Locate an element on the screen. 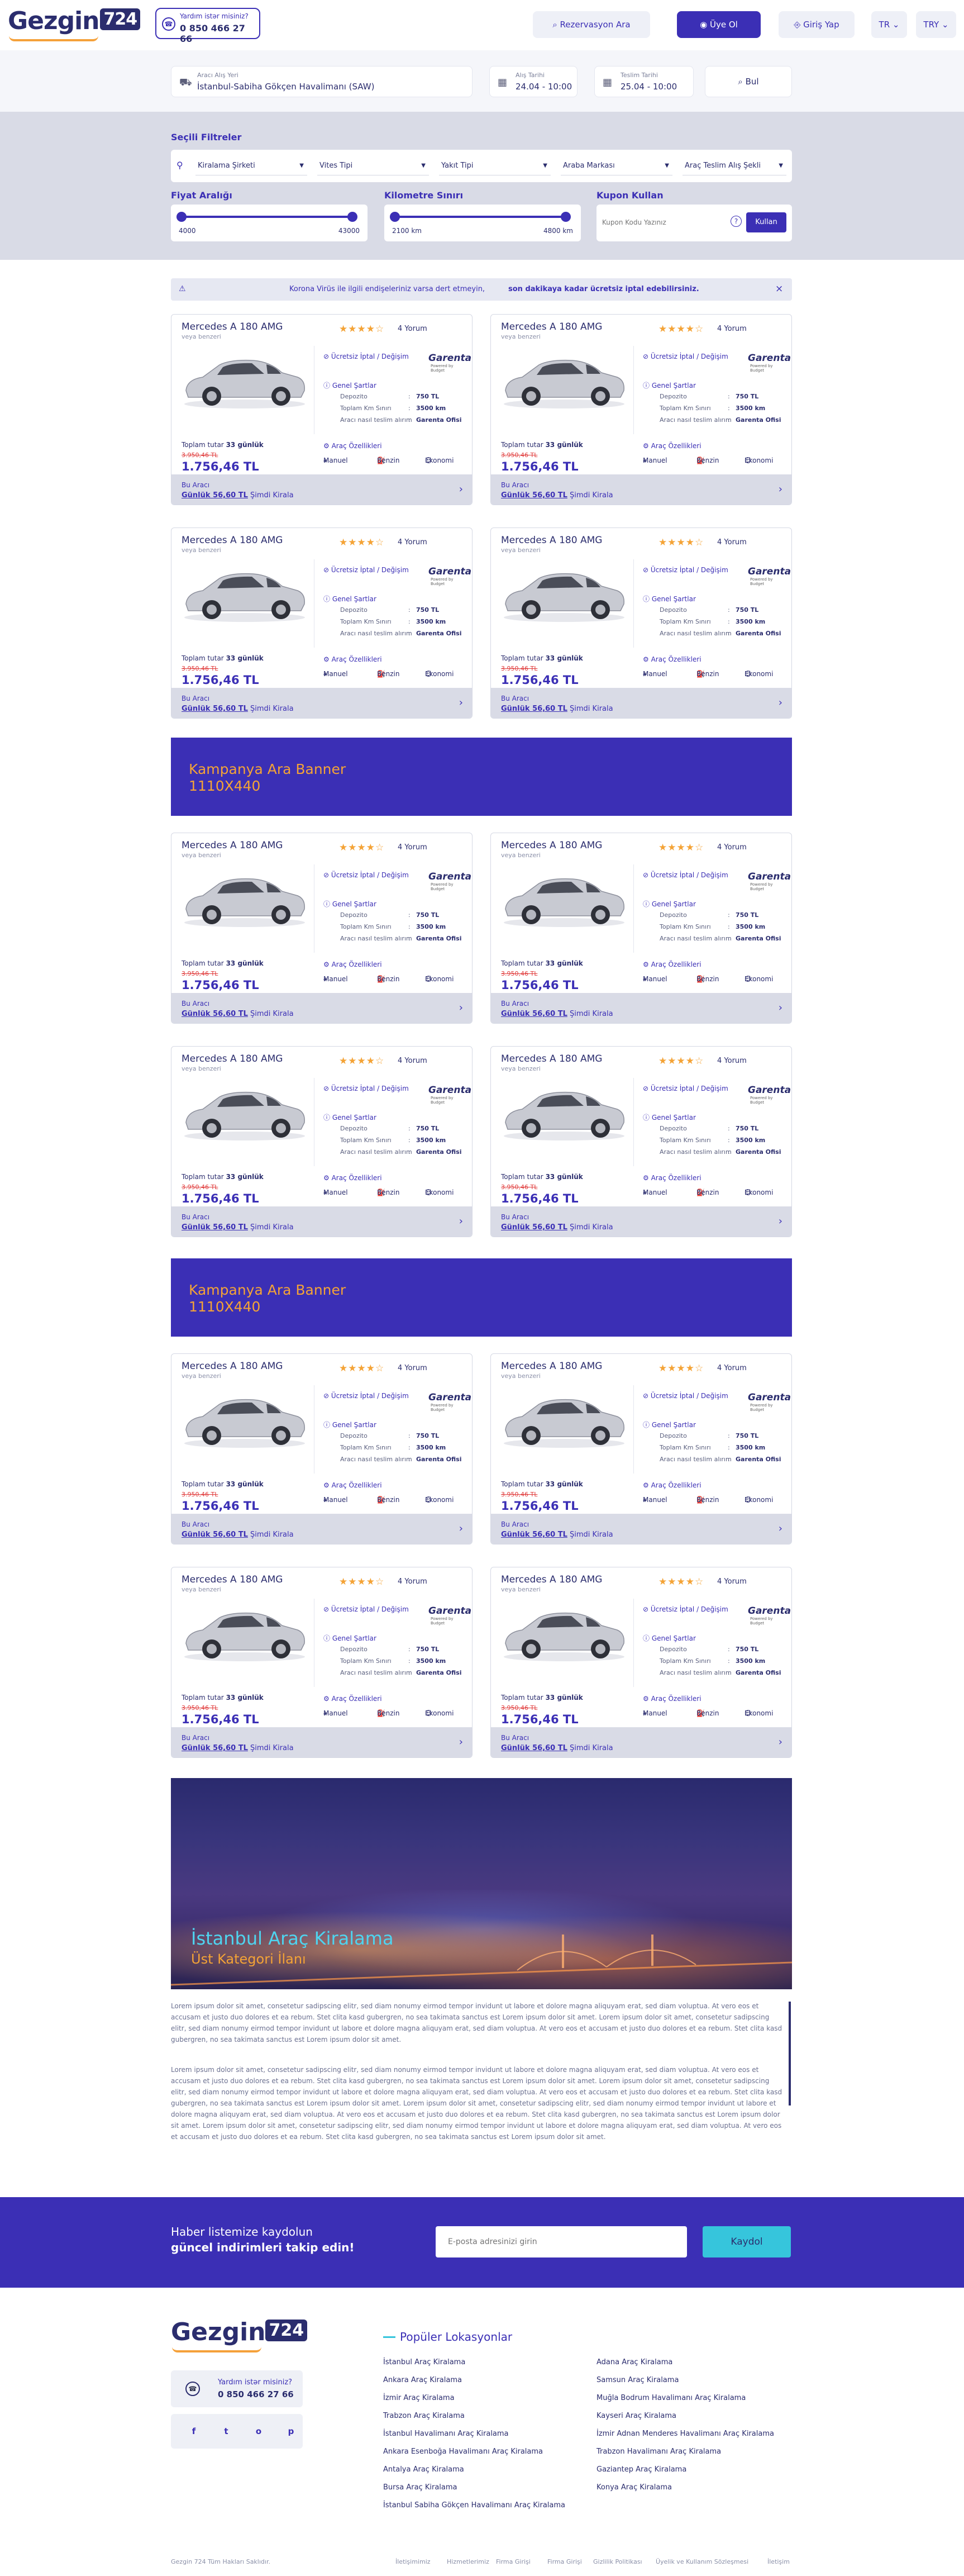 The width and height of the screenshot is (964, 2576). location-link: Kayseri Araç Kiralama is located at coordinates (636, 2416).